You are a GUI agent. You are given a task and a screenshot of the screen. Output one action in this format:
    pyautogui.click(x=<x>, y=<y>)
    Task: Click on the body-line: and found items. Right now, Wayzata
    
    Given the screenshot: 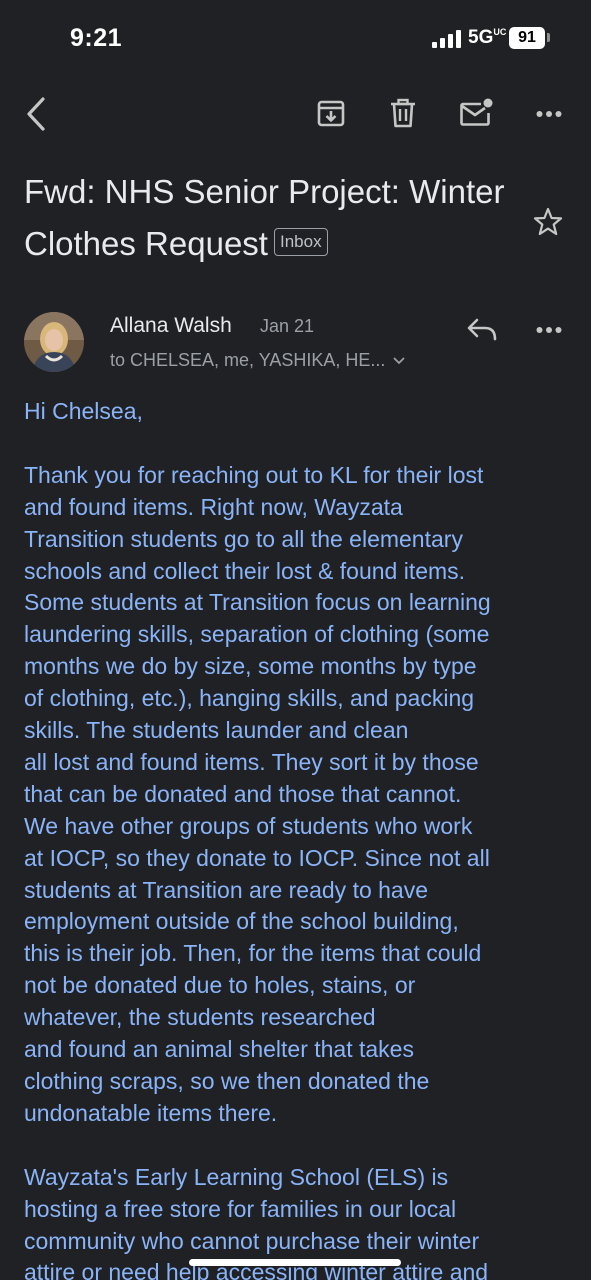 What is the action you would take?
    pyautogui.click(x=213, y=506)
    